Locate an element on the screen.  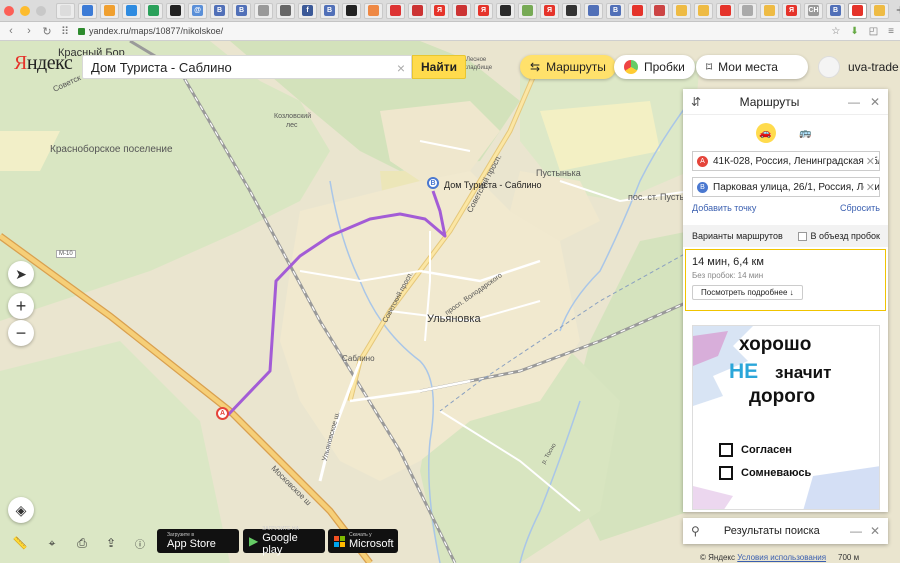
add-point-link: Добавить точку is located at coordinates (724, 208).